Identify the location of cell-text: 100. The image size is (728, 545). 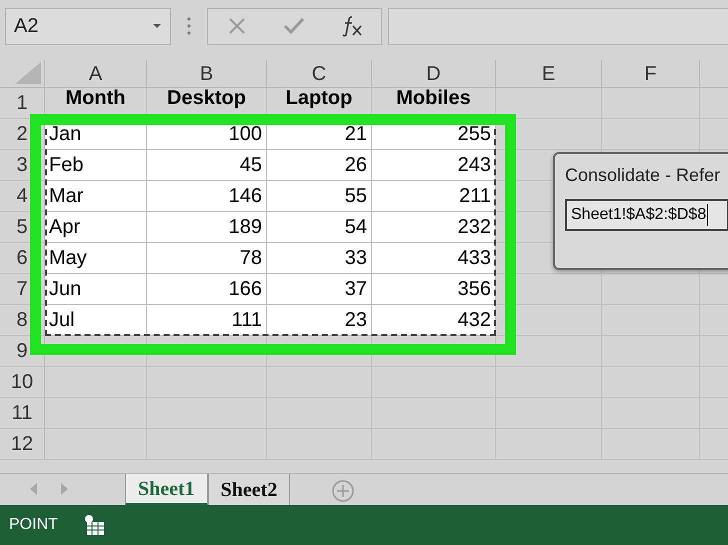
(245, 134).